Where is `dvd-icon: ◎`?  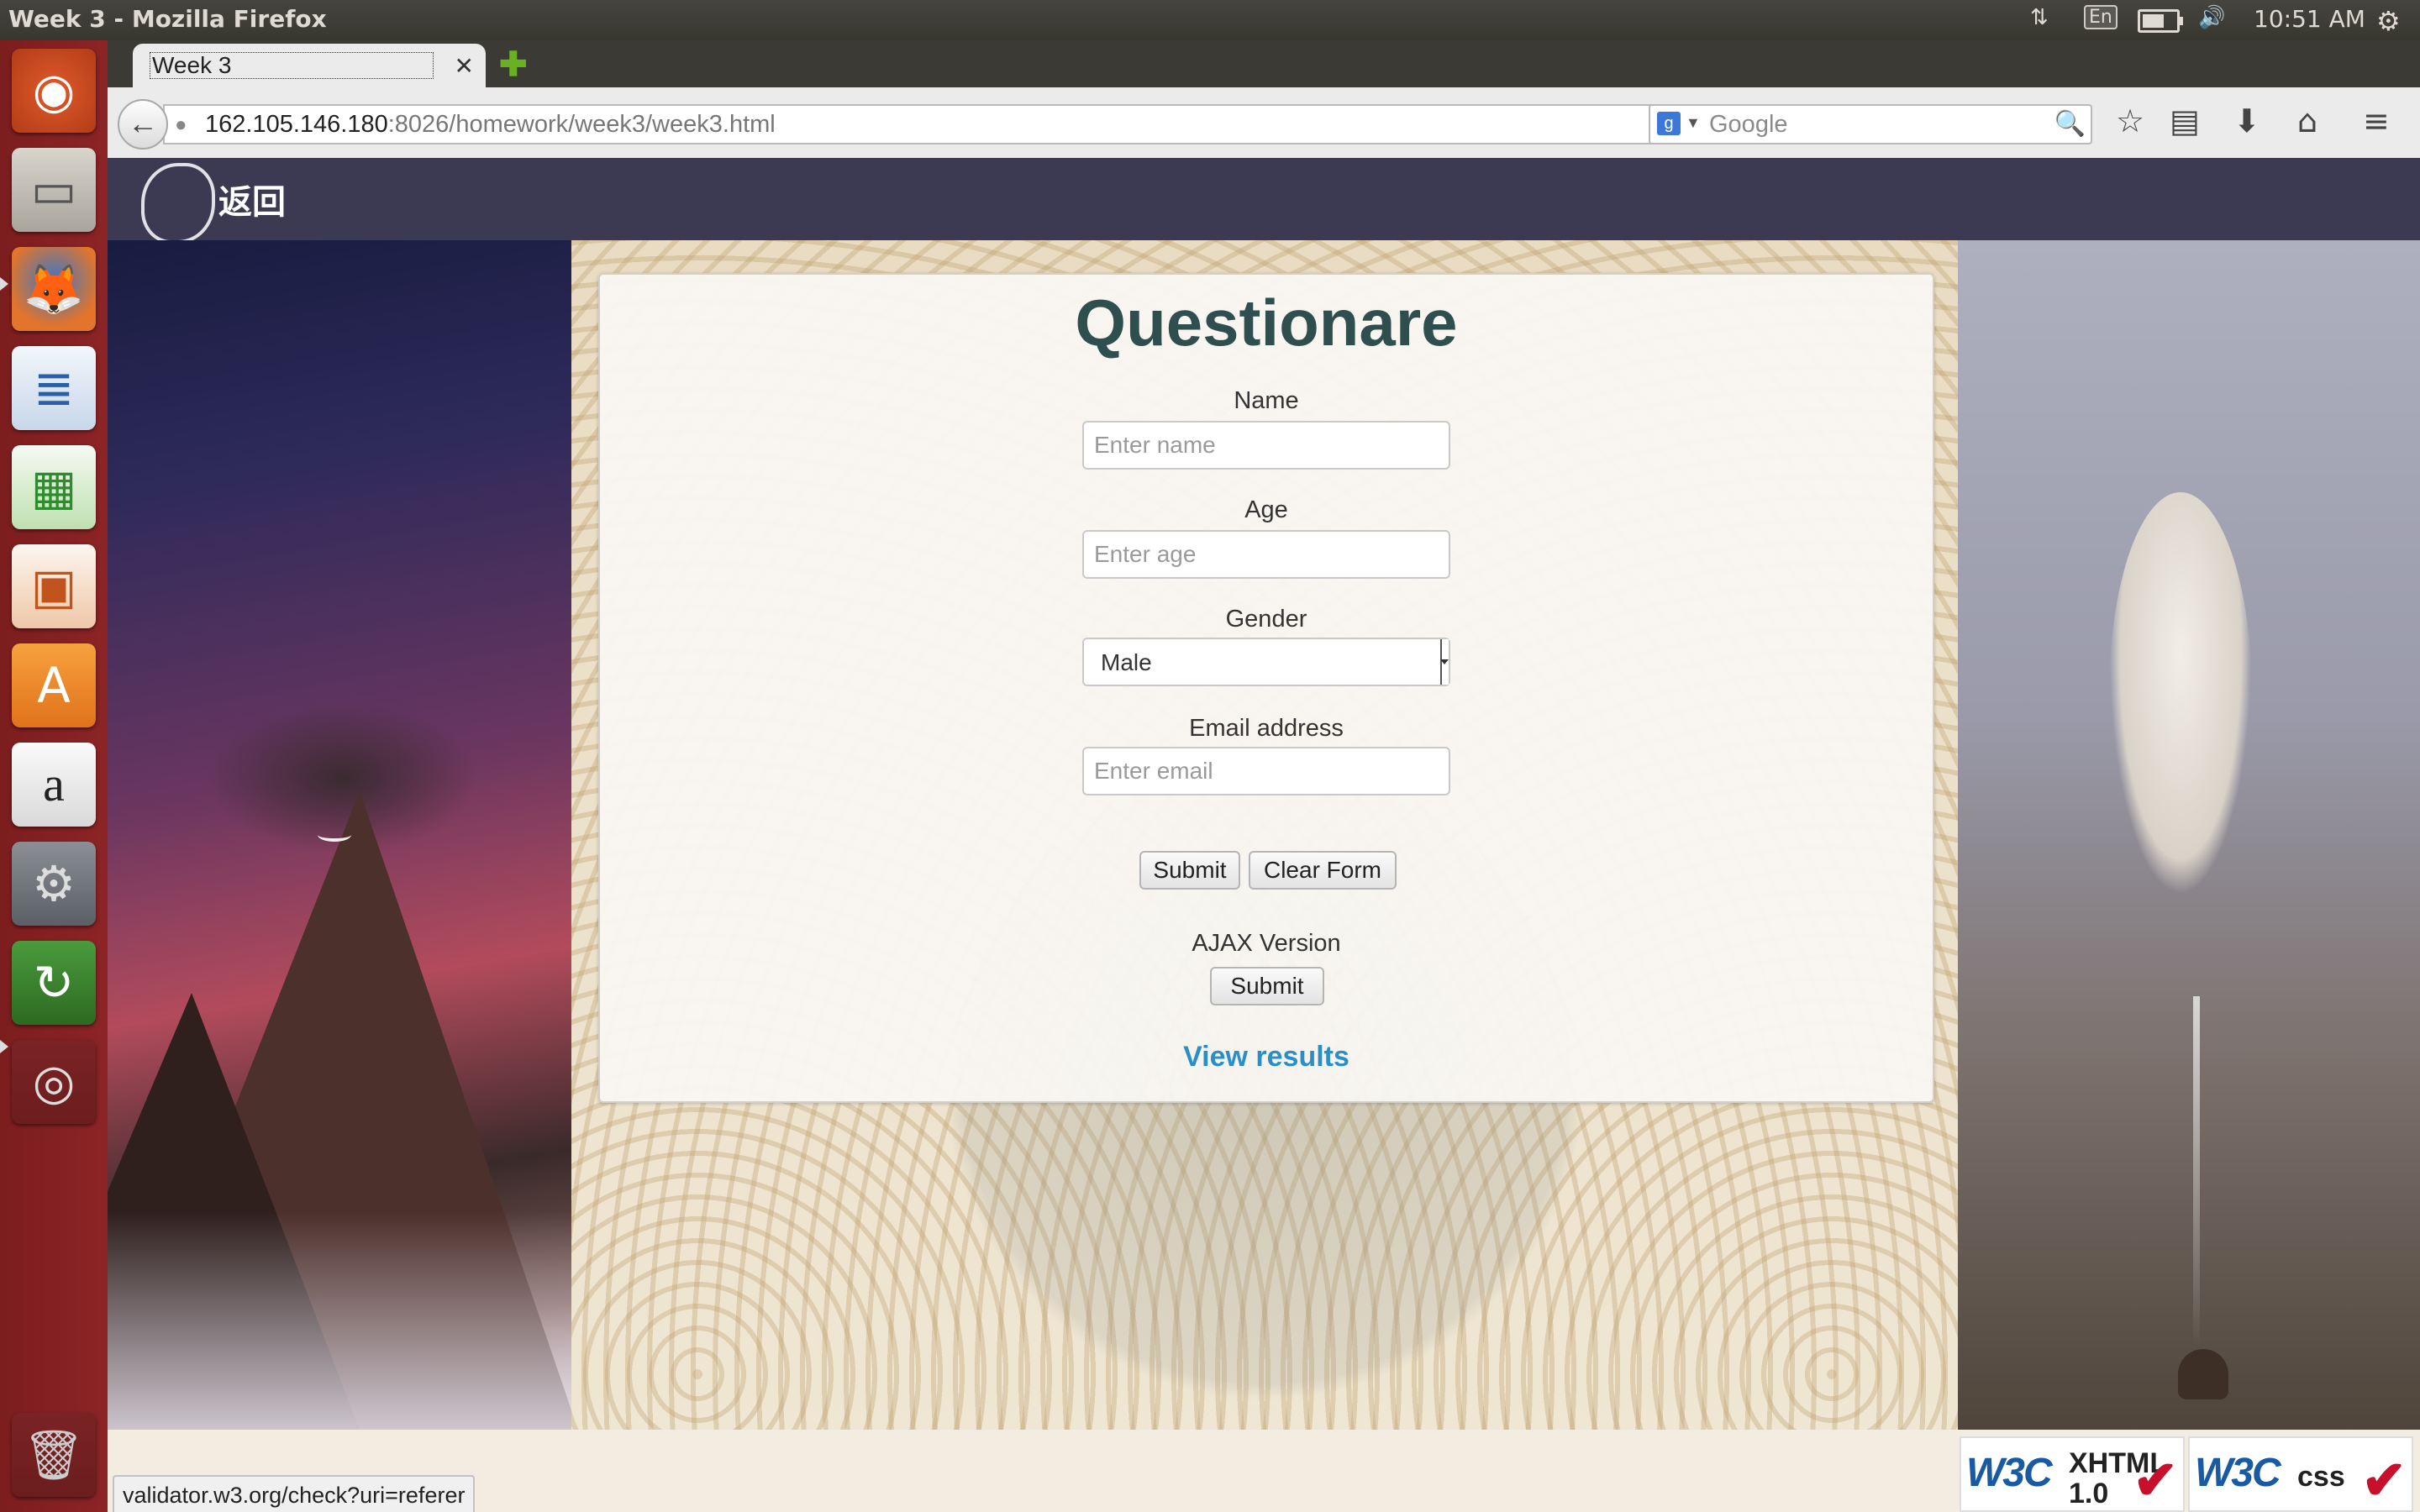 dvd-icon: ◎ is located at coordinates (54, 1082).